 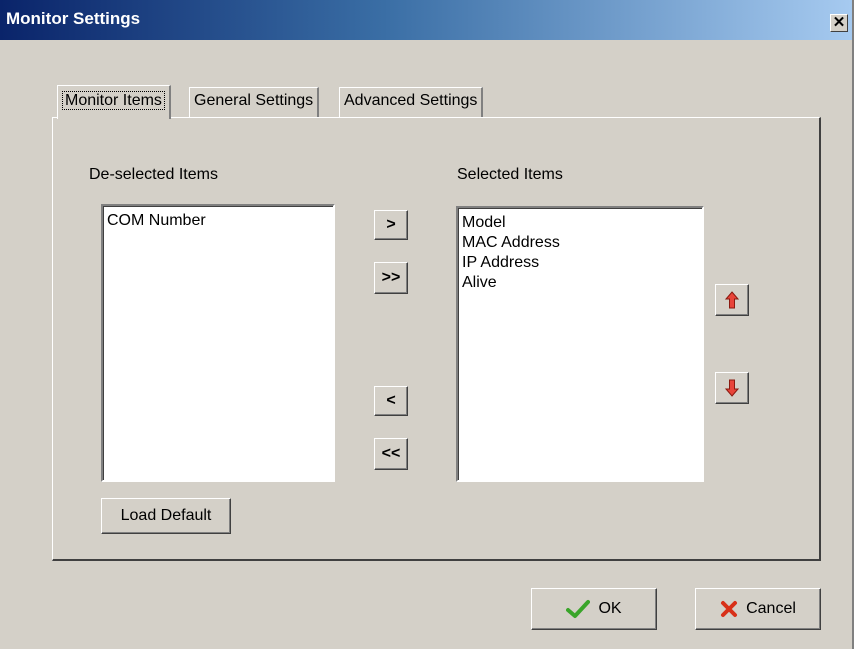 What do you see at coordinates (510, 174) in the screenshot?
I see `selected-items-label: Selected Items` at bounding box center [510, 174].